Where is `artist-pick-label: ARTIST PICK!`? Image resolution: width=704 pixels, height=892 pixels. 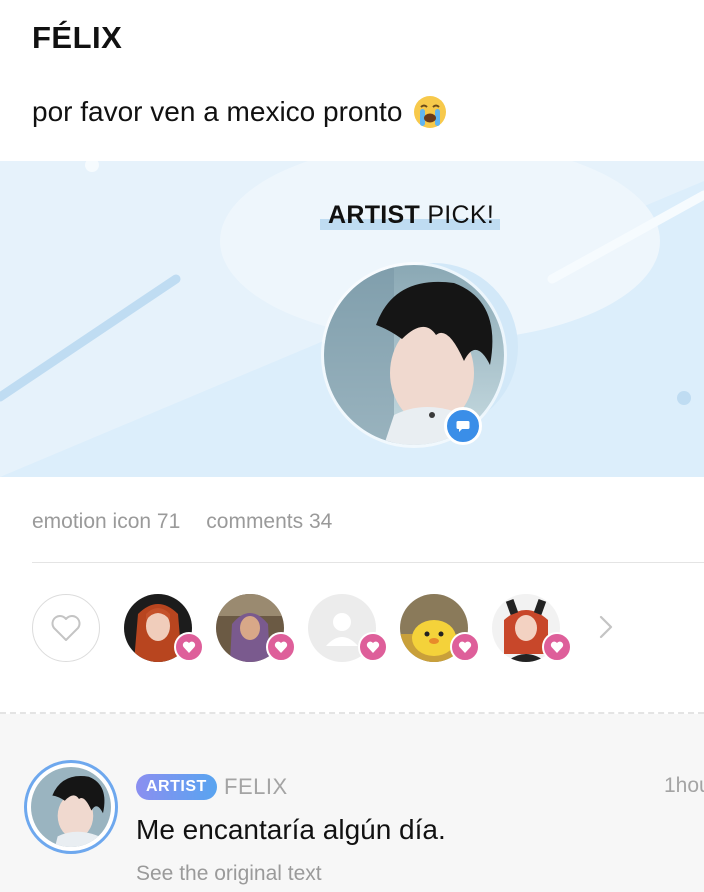
artist-pick-label: ARTIST PICK! is located at coordinates (410, 215).